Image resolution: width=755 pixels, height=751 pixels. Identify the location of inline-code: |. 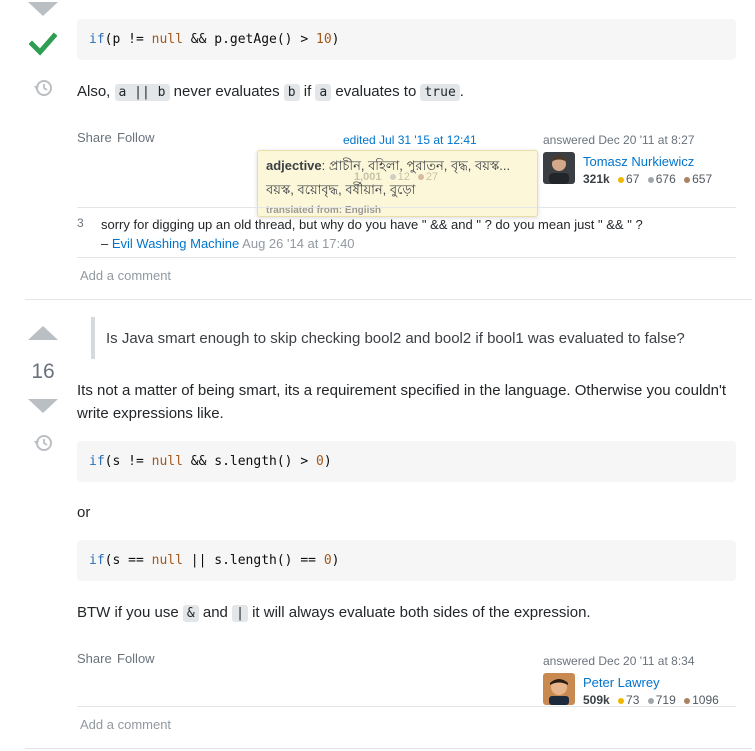
(240, 613).